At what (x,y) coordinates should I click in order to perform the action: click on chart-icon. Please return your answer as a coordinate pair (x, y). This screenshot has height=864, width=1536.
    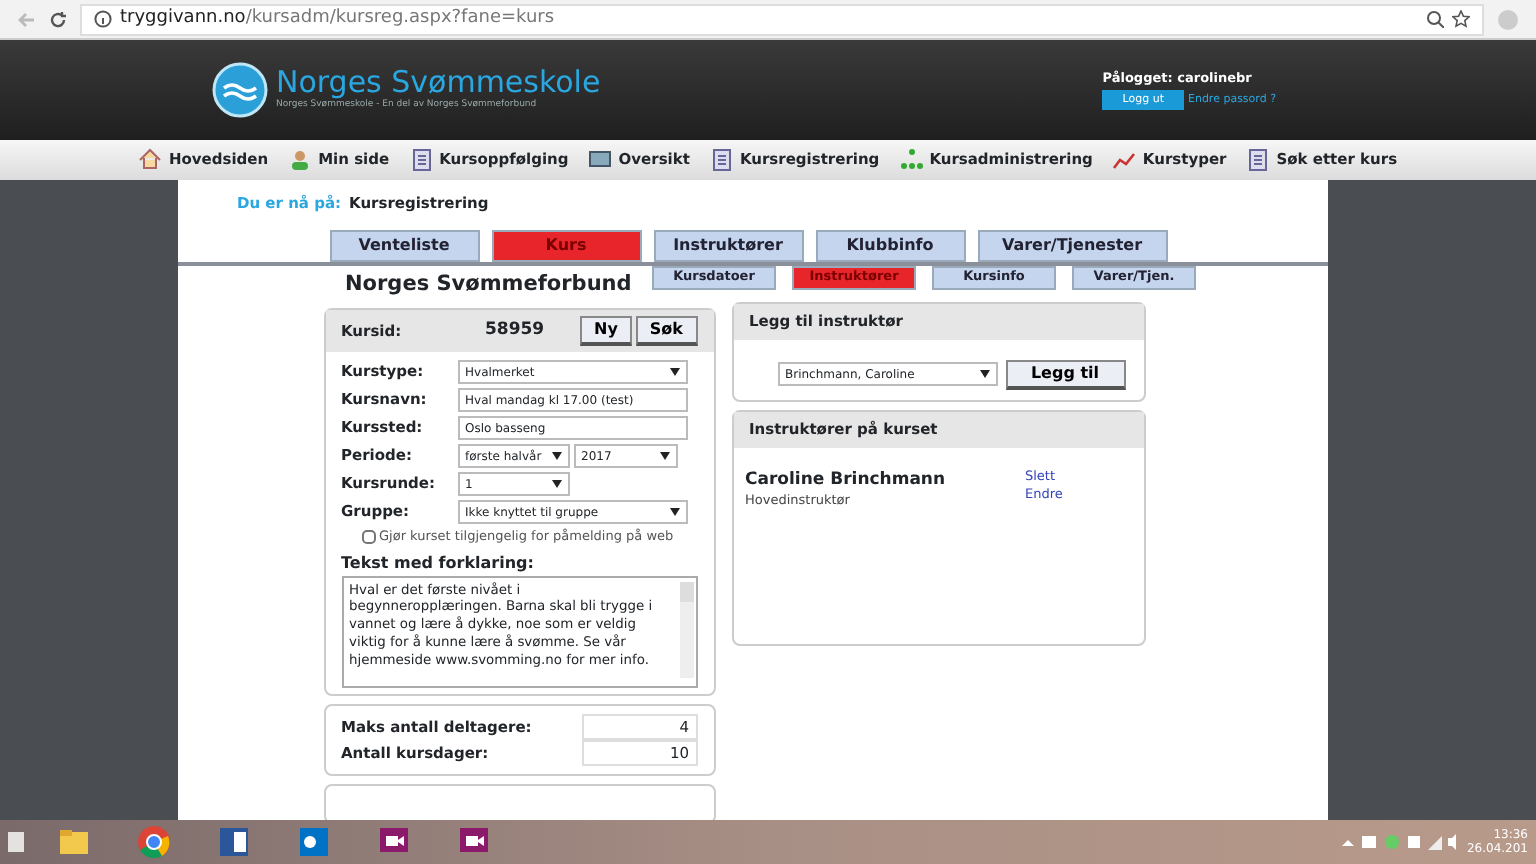
    Looking at the image, I should click on (1124, 160).